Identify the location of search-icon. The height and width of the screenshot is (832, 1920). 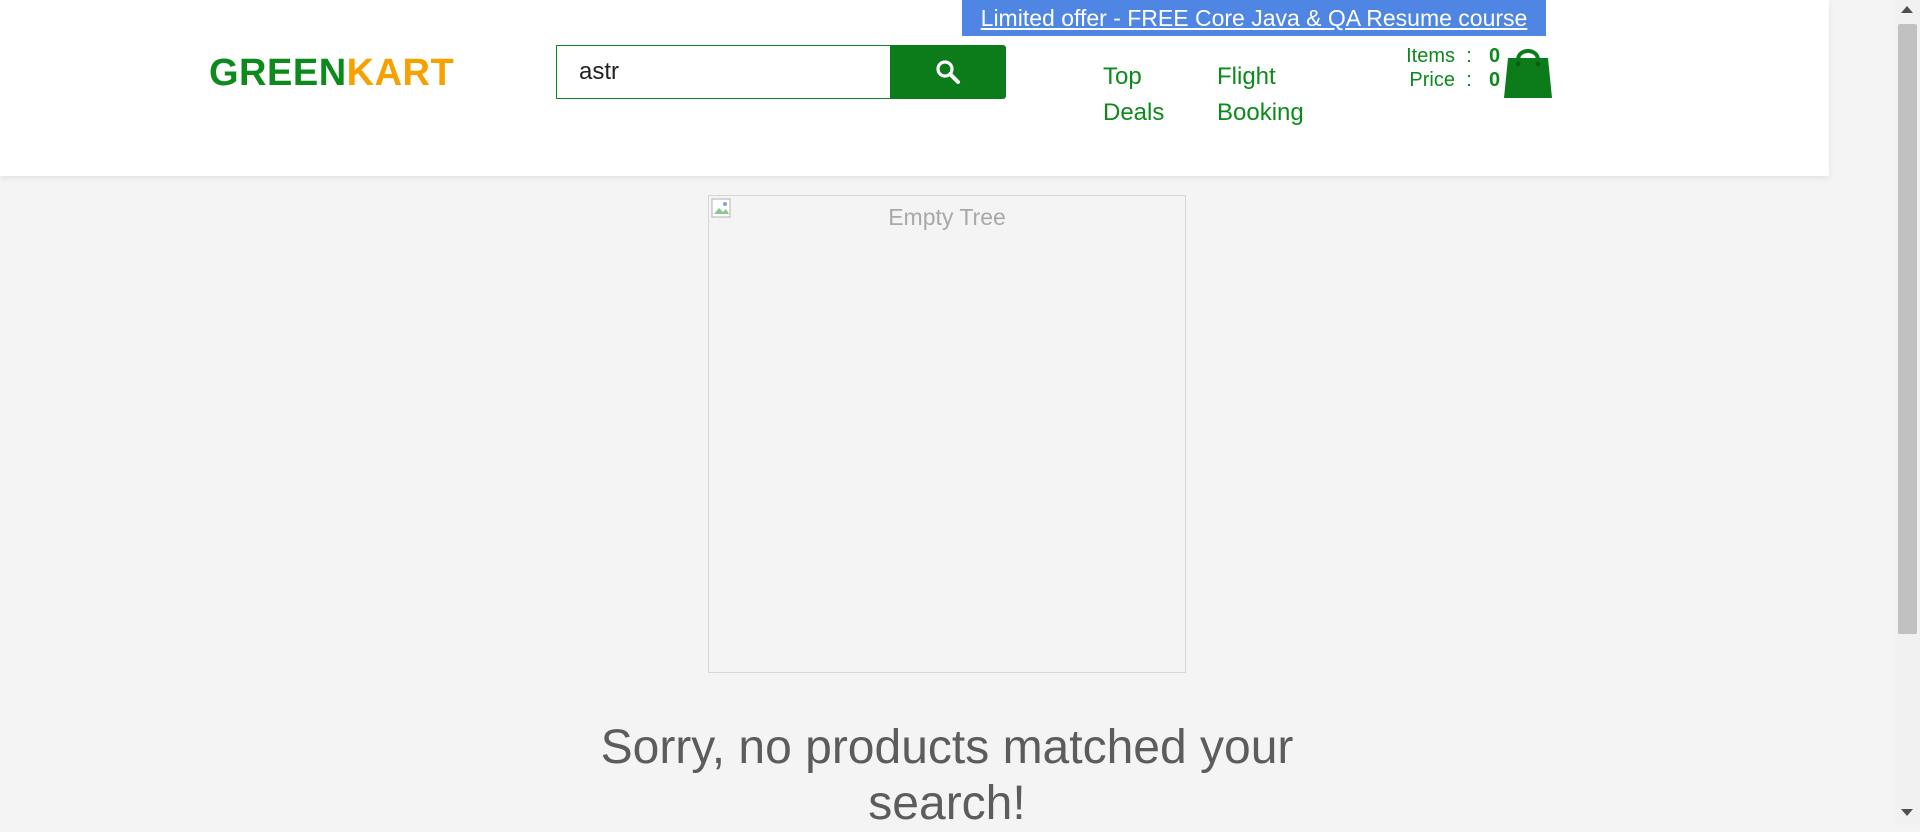
(948, 72).